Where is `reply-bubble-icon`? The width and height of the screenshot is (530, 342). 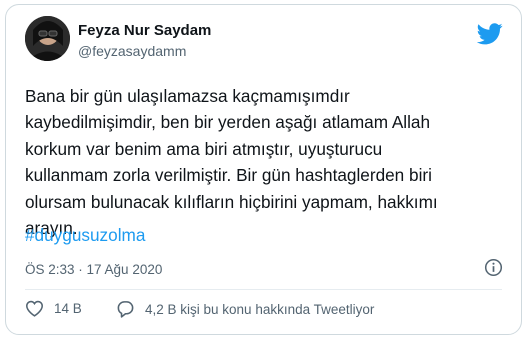
reply-bubble-icon is located at coordinates (125, 309).